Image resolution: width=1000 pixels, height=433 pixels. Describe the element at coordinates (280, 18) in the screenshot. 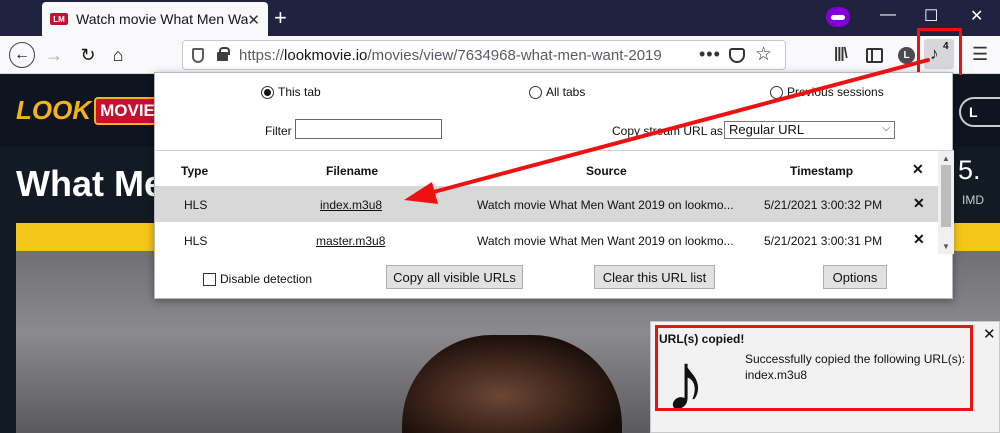

I see `new-tab-button: +` at that location.